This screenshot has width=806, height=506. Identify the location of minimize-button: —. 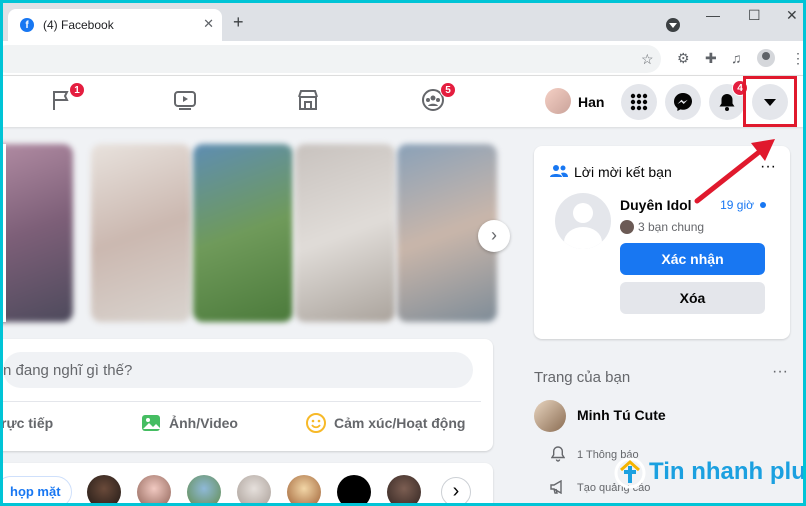
(713, 15).